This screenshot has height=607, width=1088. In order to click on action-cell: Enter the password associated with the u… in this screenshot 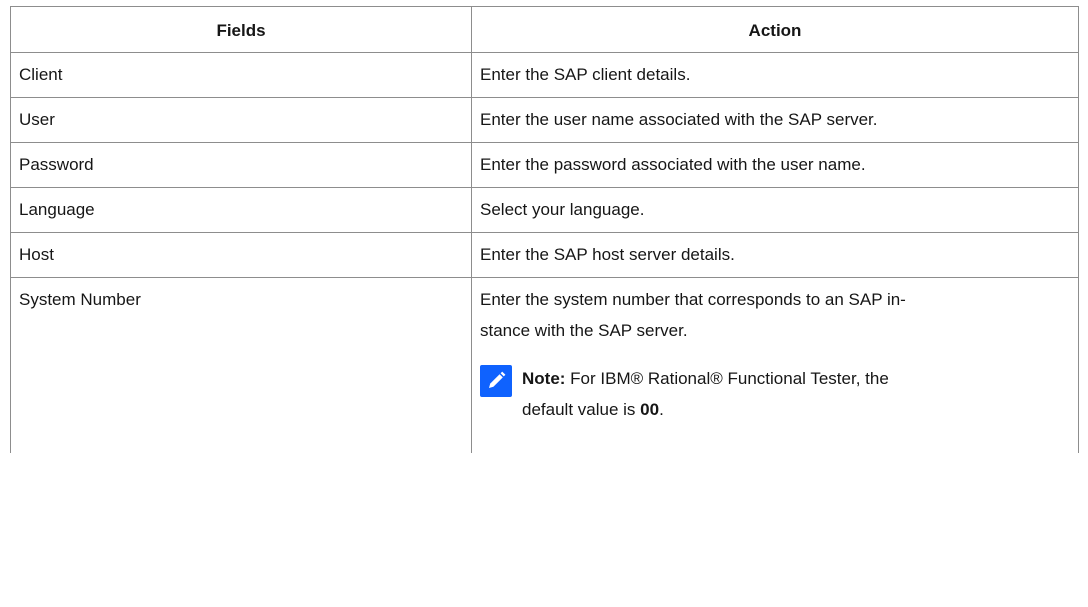, I will do `click(775, 165)`.